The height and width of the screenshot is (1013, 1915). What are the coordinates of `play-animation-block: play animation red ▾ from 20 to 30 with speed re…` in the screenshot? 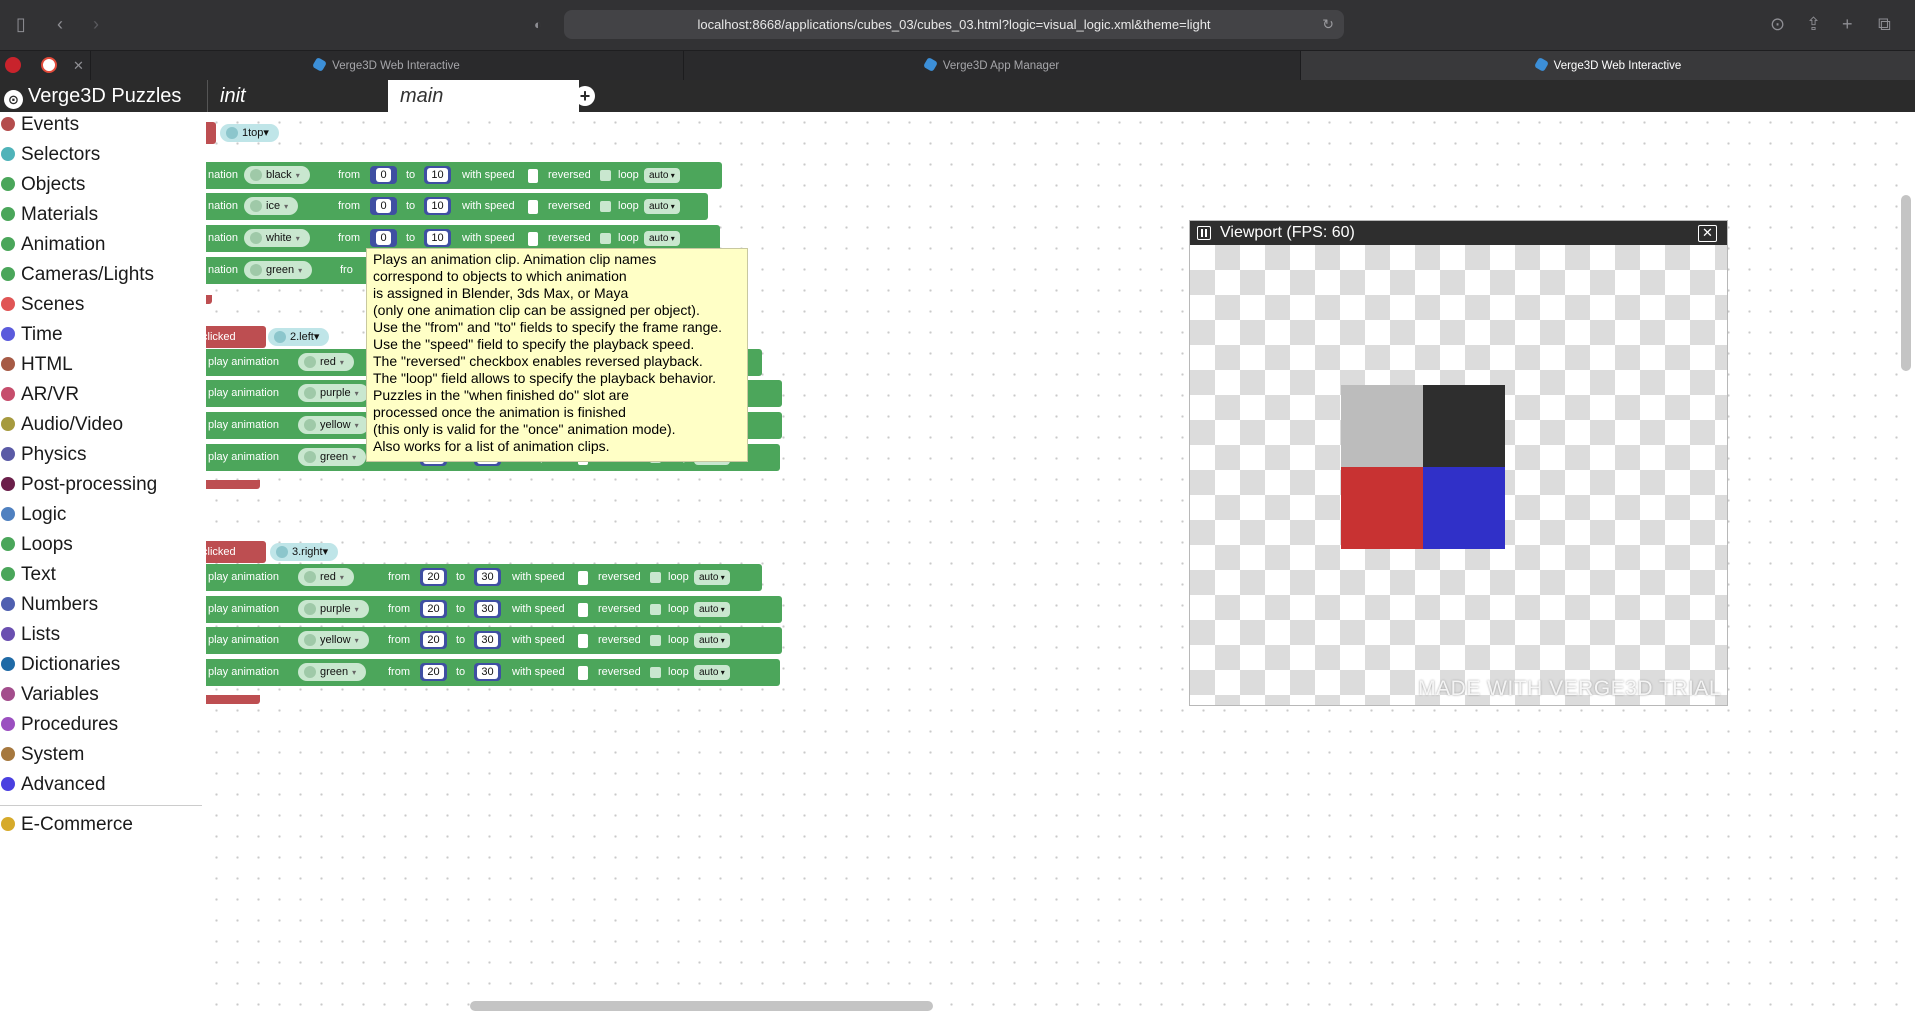 It's located at (484, 577).